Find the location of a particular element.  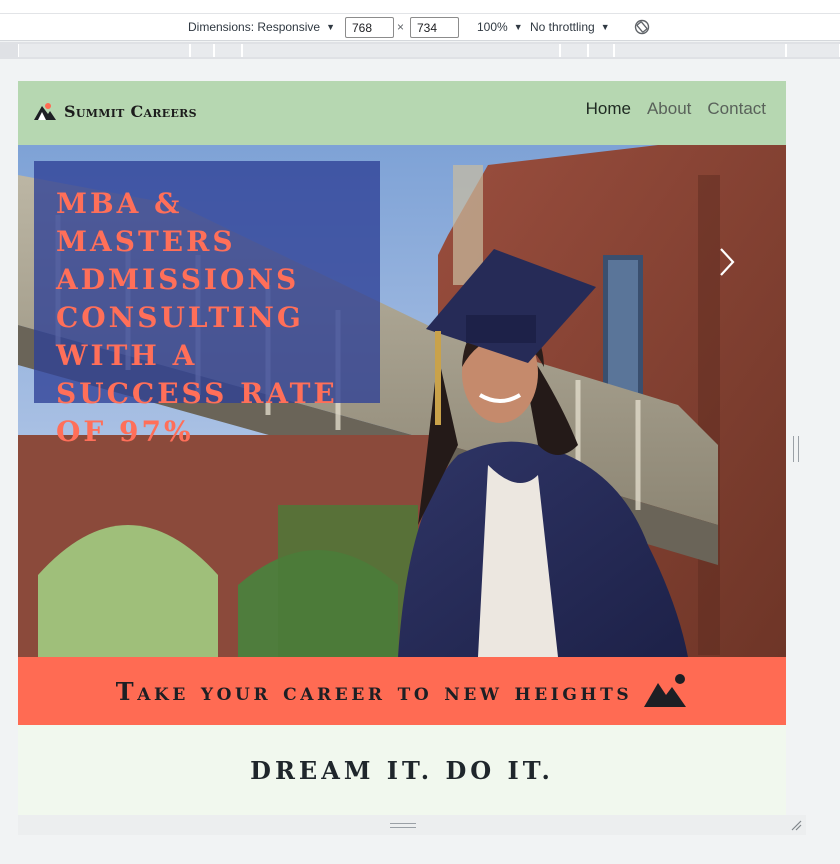

rotate-icon is located at coordinates (642, 27).